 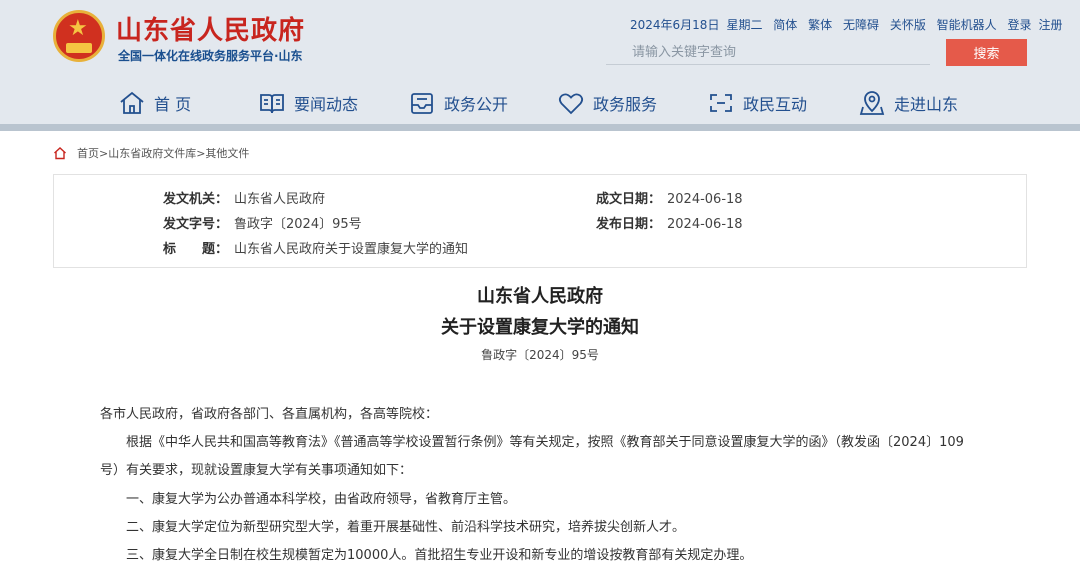 I want to click on book-icon, so click(x=272, y=104).